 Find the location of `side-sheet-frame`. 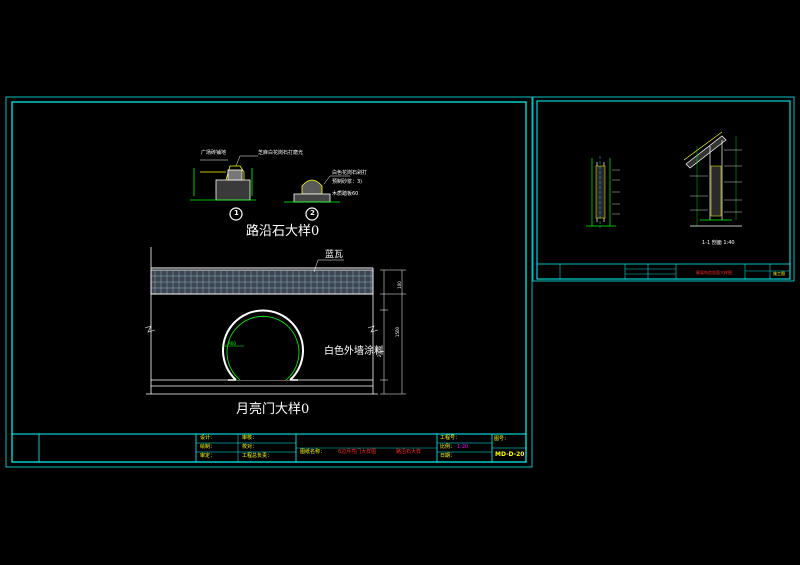

side-sheet-frame is located at coordinates (663, 189).